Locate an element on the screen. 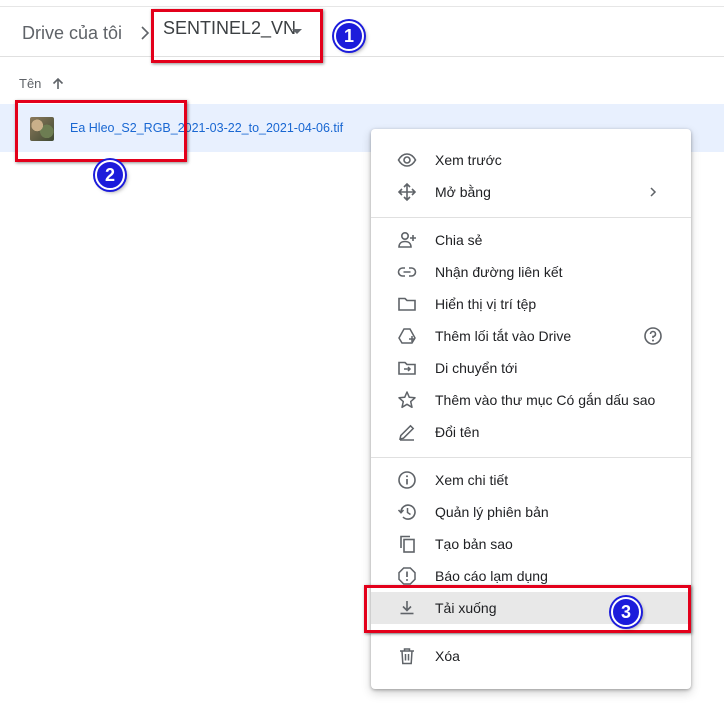 The width and height of the screenshot is (724, 719). menu-item-label: Tải xuống is located at coordinates (466, 608).